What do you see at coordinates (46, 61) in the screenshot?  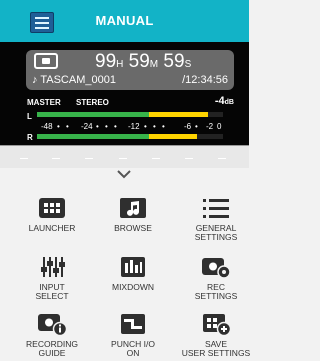 I see `stop-icon` at bounding box center [46, 61].